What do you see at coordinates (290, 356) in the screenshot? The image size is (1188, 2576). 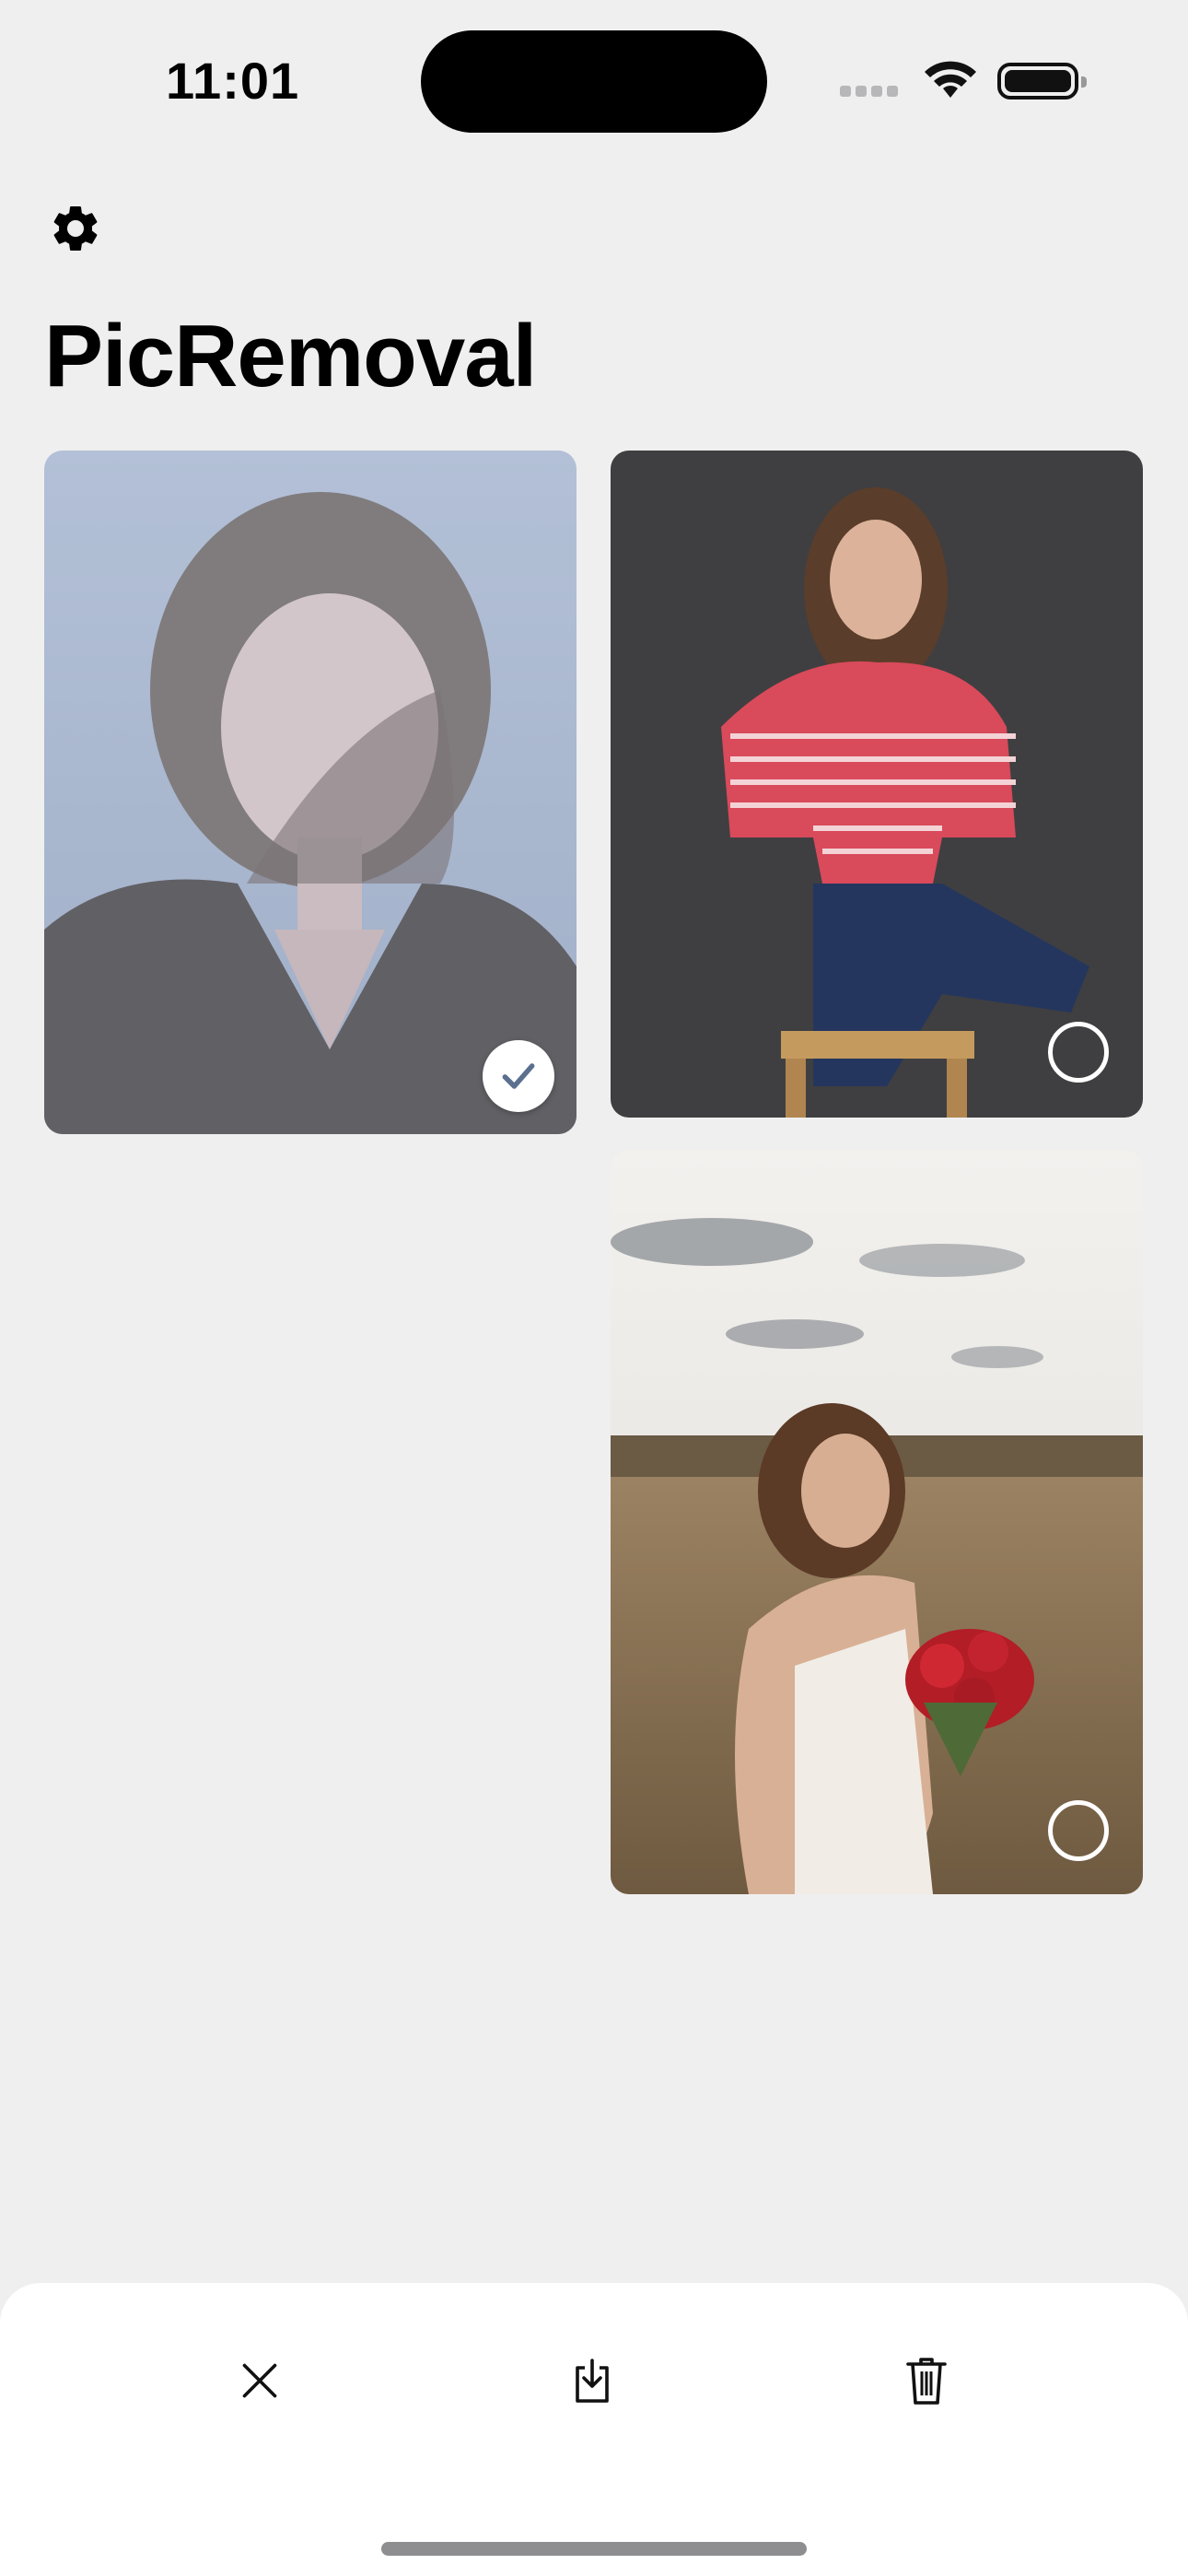 I see `page-title: PicRemoval` at bounding box center [290, 356].